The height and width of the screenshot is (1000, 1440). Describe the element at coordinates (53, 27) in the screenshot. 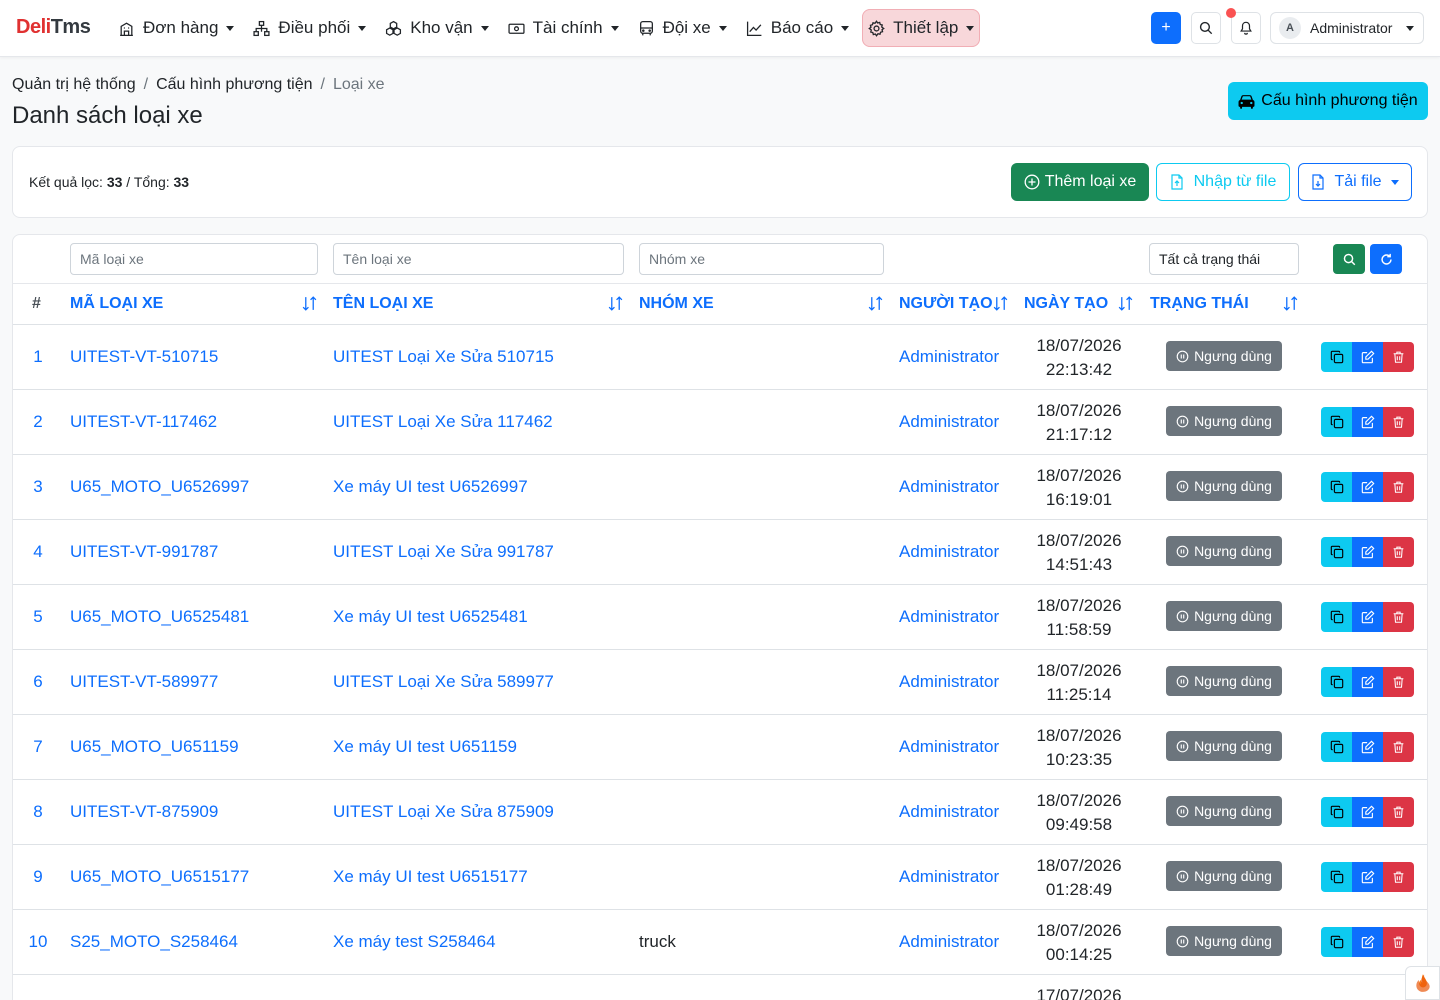

I see `brand-logo: DeliTms` at that location.